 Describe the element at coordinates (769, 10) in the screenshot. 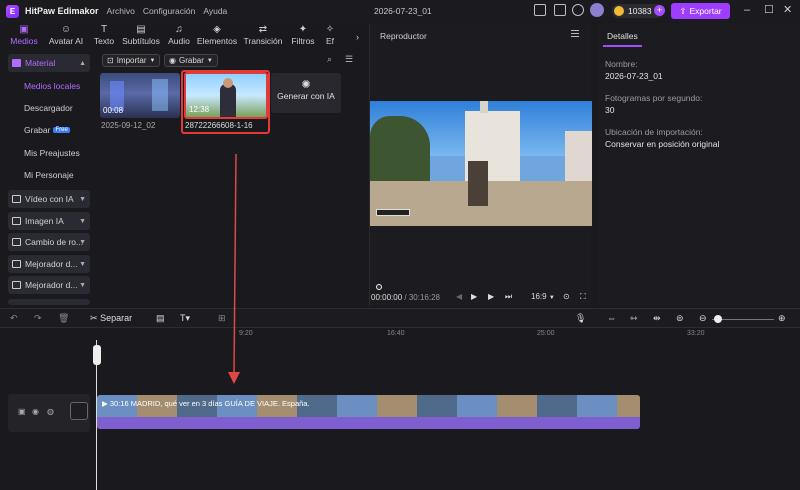

I see `maximize-icon: ☐` at that location.